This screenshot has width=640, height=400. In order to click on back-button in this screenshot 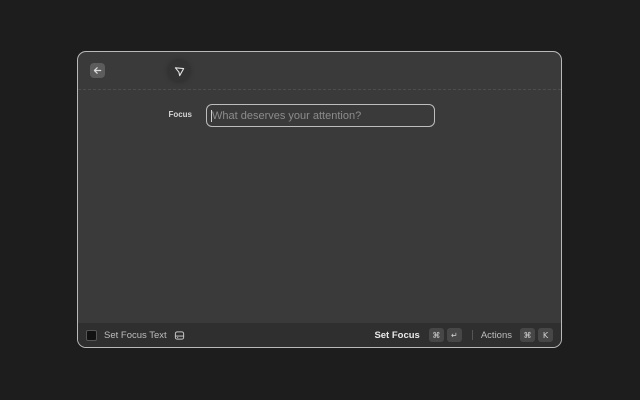, I will do `click(97, 70)`.